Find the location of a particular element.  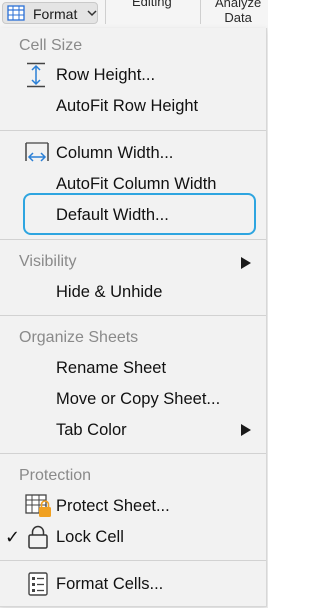

menu-item-autofit-column-width: AutoFit Column Width is located at coordinates (136, 184).